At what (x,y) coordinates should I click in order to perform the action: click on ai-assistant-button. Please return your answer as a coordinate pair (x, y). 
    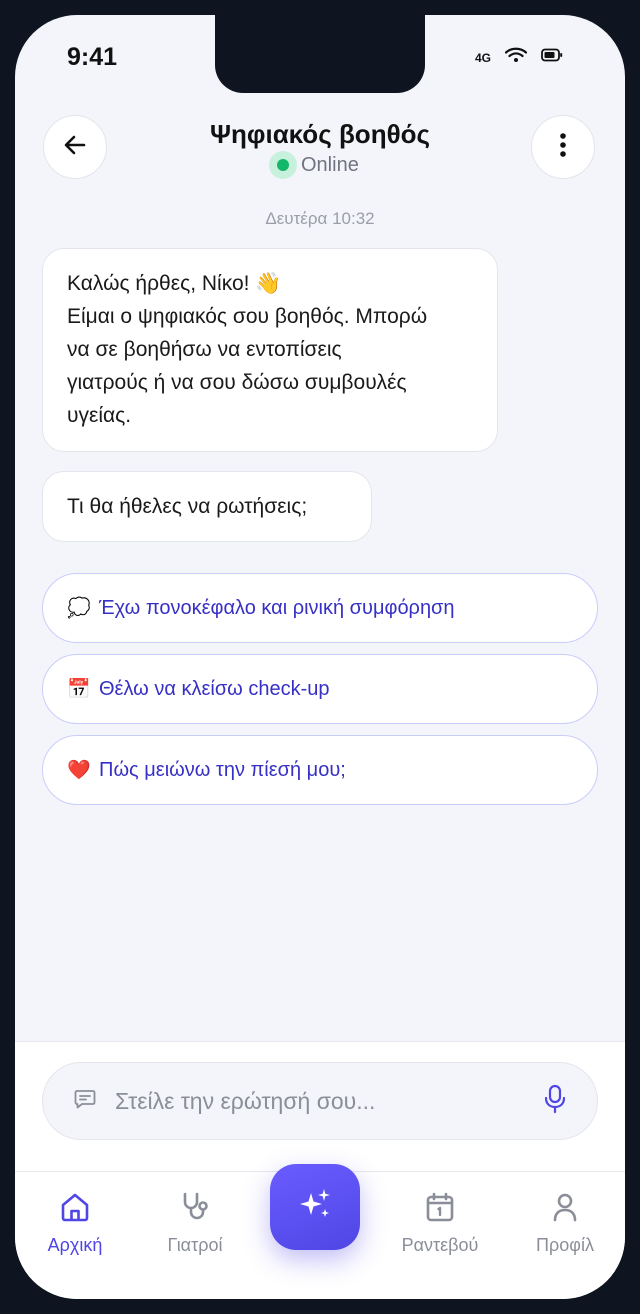
    Looking at the image, I should click on (315, 1207).